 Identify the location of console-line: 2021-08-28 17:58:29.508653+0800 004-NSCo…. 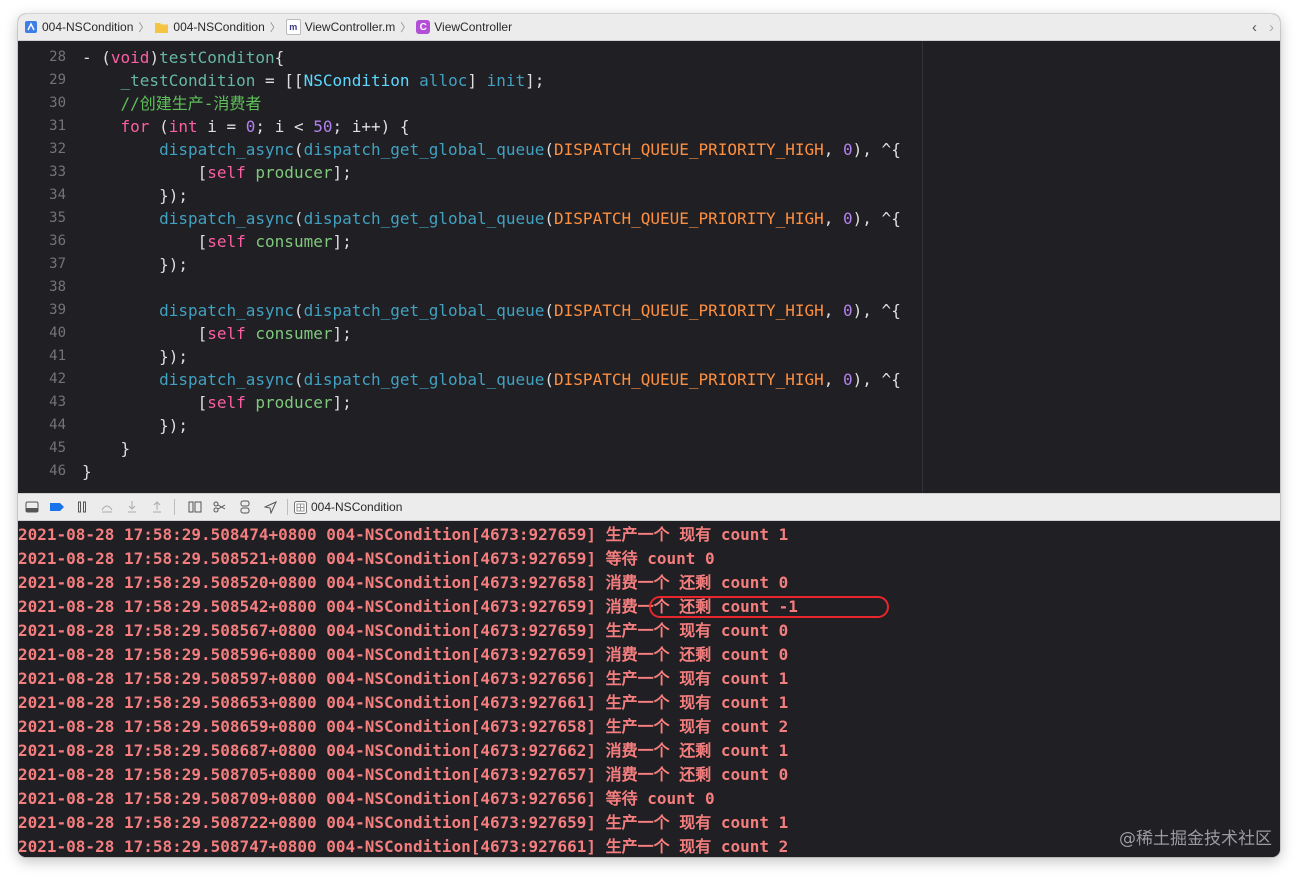
(403, 702).